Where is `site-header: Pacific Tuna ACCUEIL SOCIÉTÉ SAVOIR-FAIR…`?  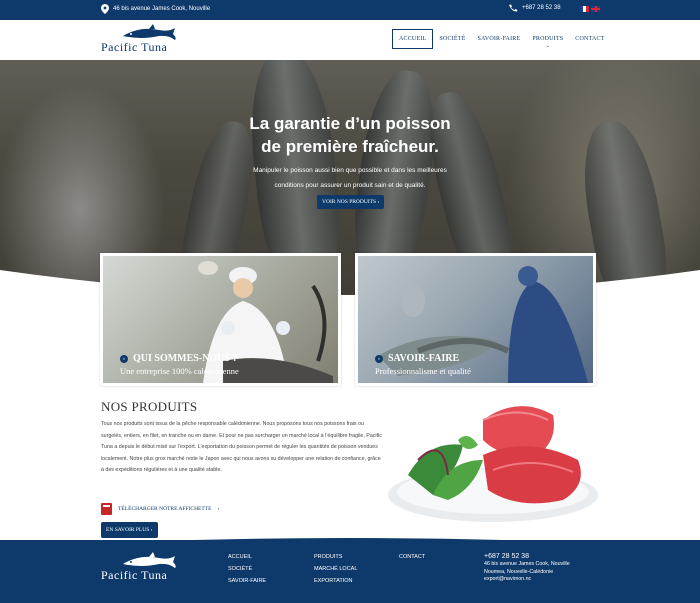 site-header: Pacific Tuna ACCUEIL SOCIÉTÉ SAVOIR-FAIR… is located at coordinates (350, 40).